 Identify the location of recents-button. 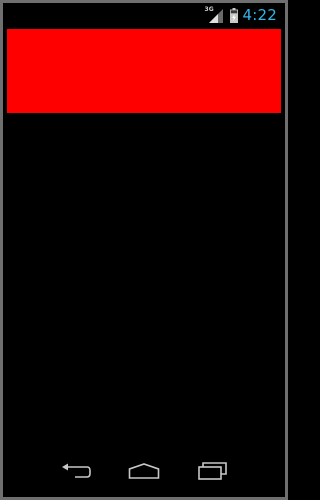
(213, 471).